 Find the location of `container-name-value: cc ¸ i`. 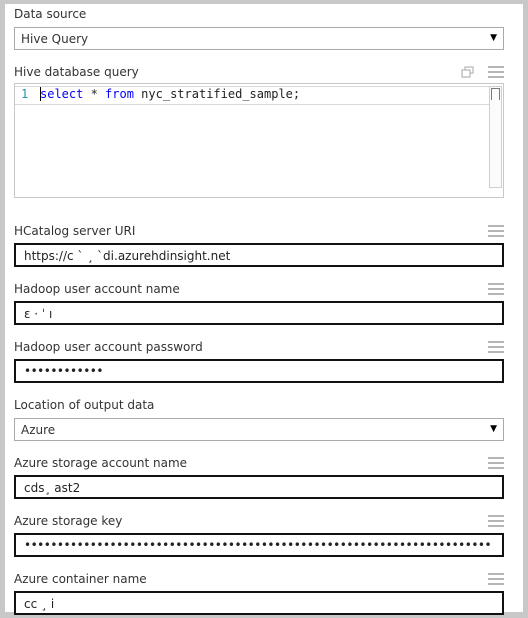

container-name-value: cc ¸ i is located at coordinates (39, 604).